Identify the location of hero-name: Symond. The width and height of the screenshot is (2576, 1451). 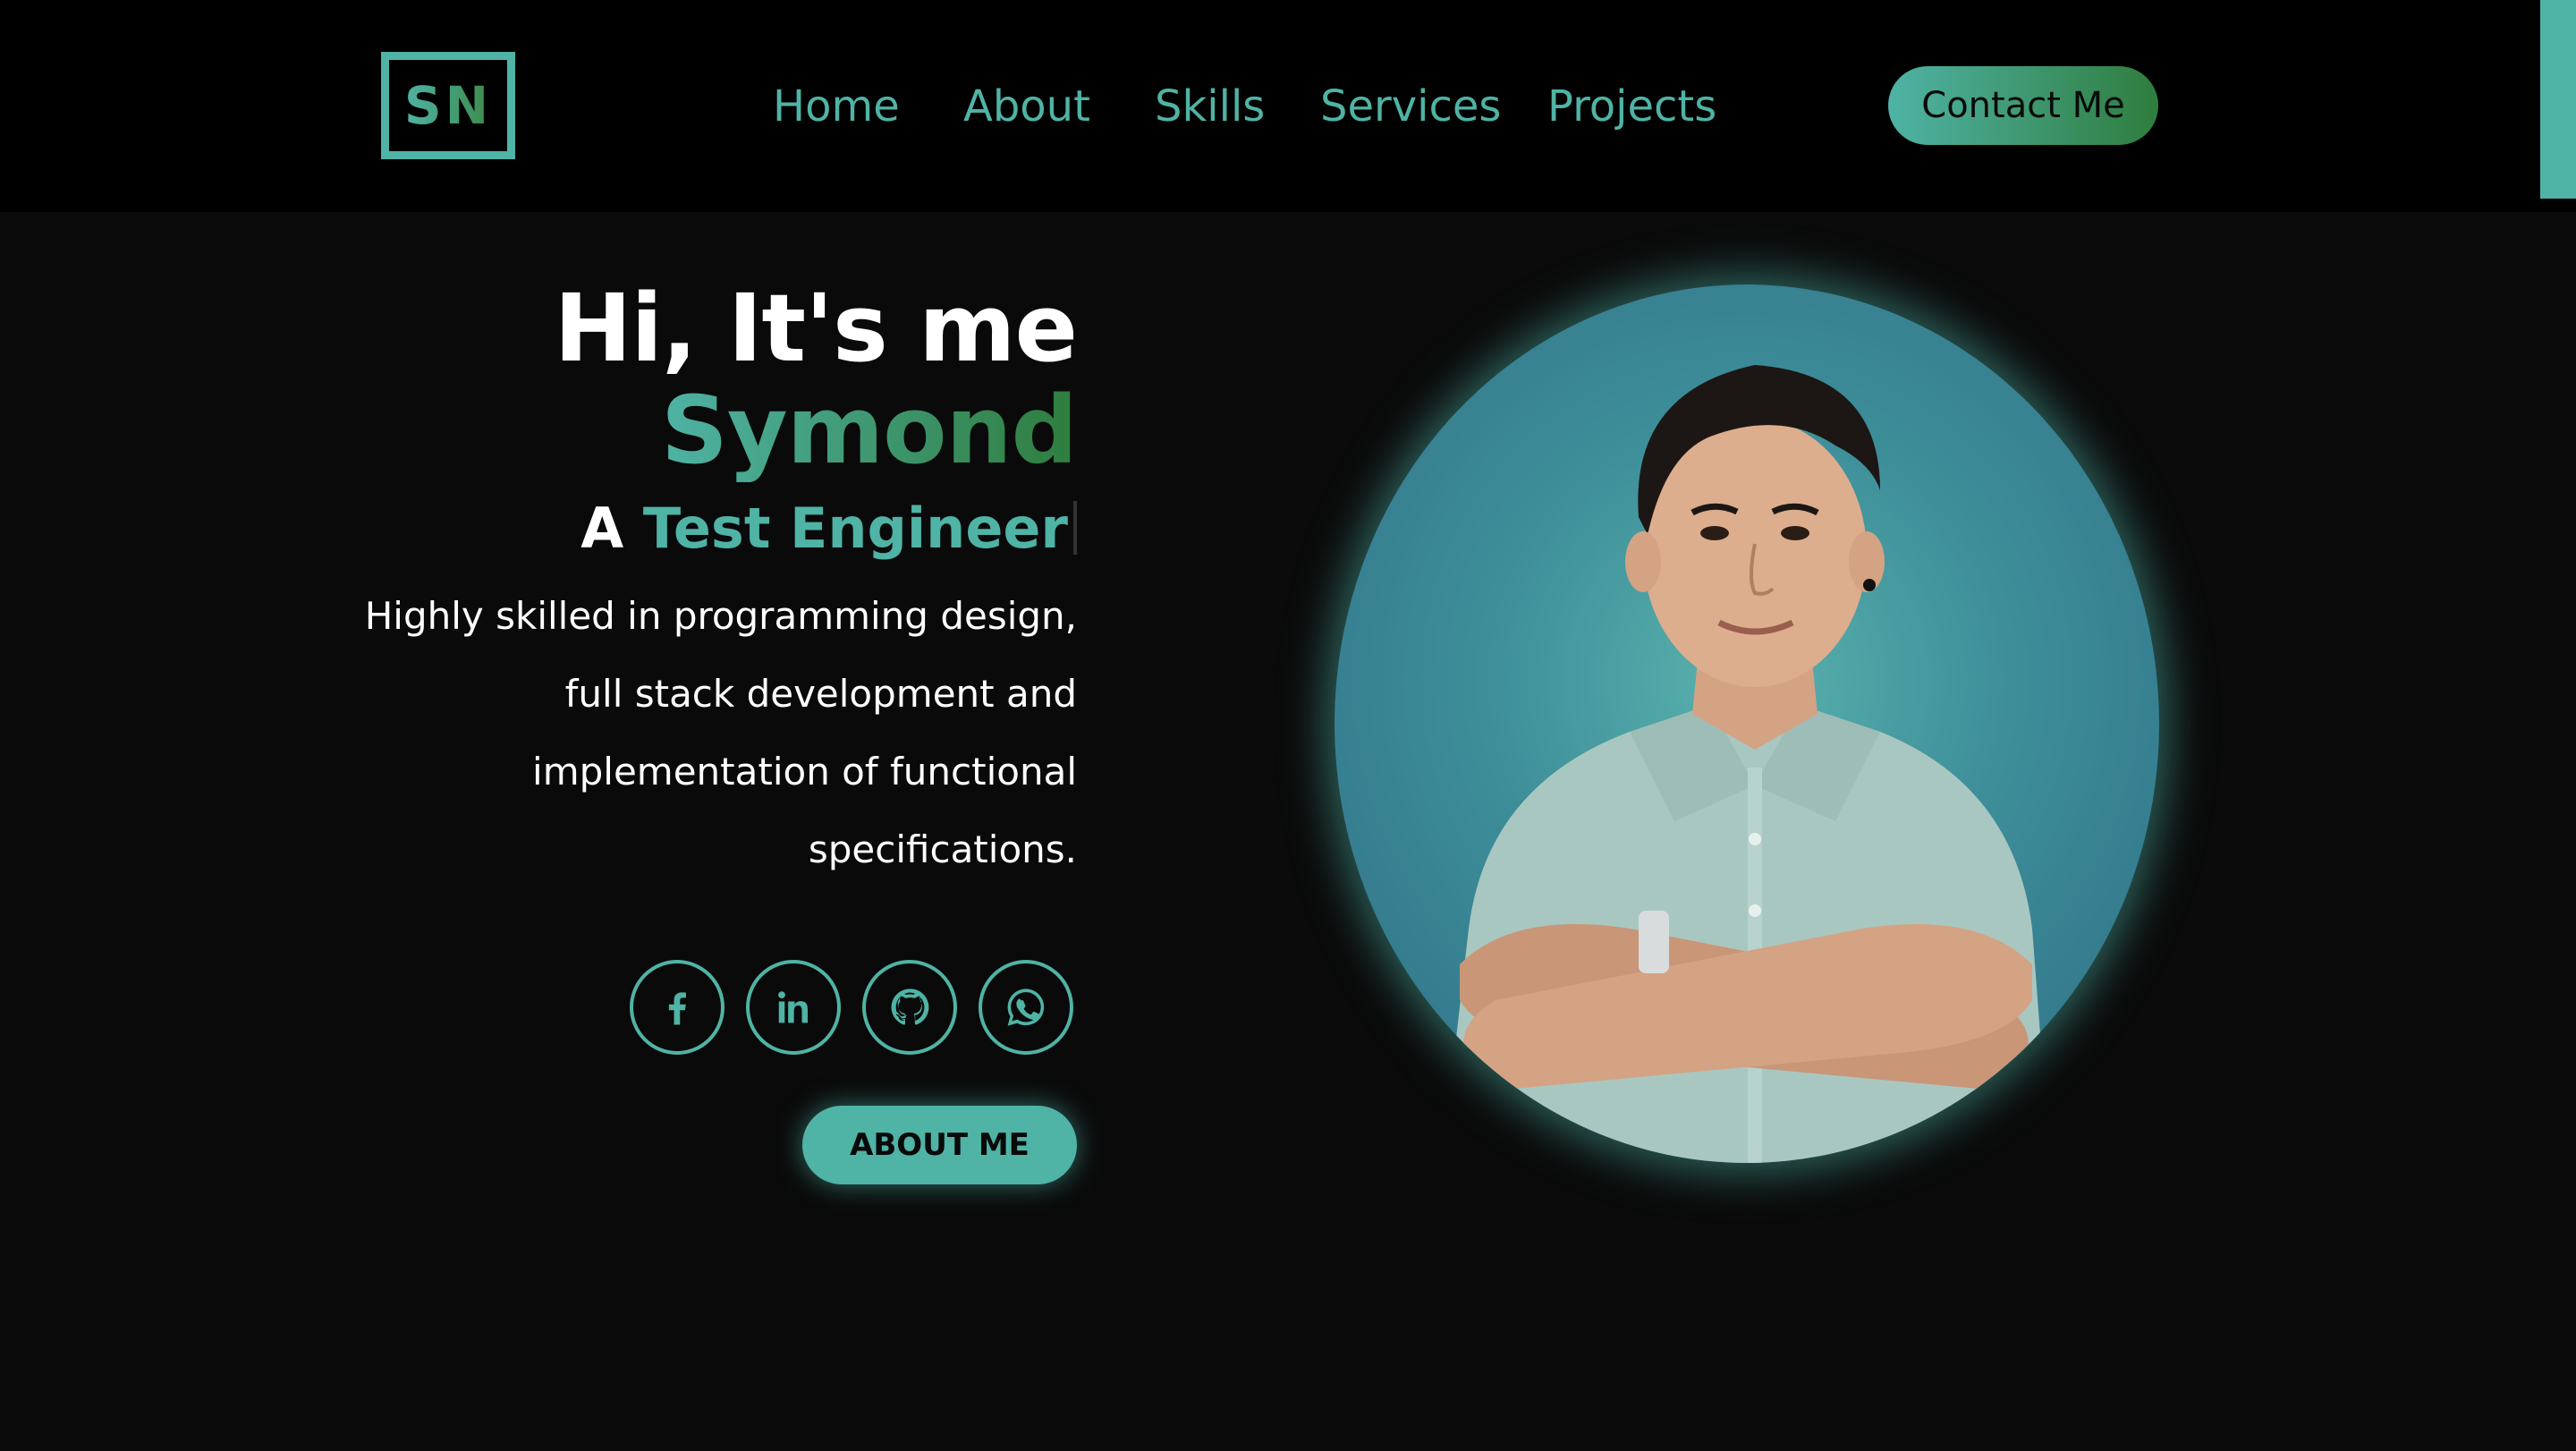
(869, 431).